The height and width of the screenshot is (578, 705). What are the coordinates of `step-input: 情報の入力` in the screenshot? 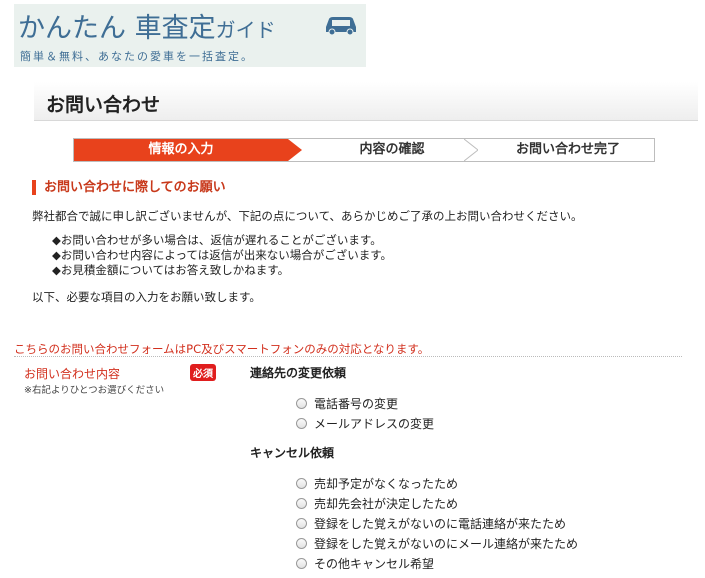 It's located at (181, 150).